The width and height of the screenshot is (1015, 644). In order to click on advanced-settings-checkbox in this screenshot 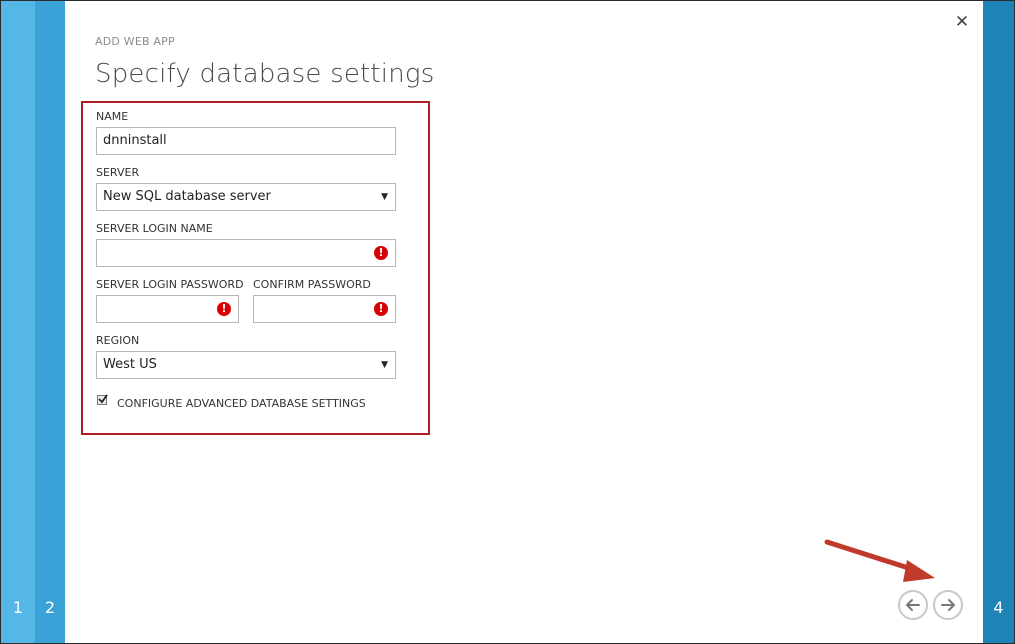, I will do `click(102, 399)`.